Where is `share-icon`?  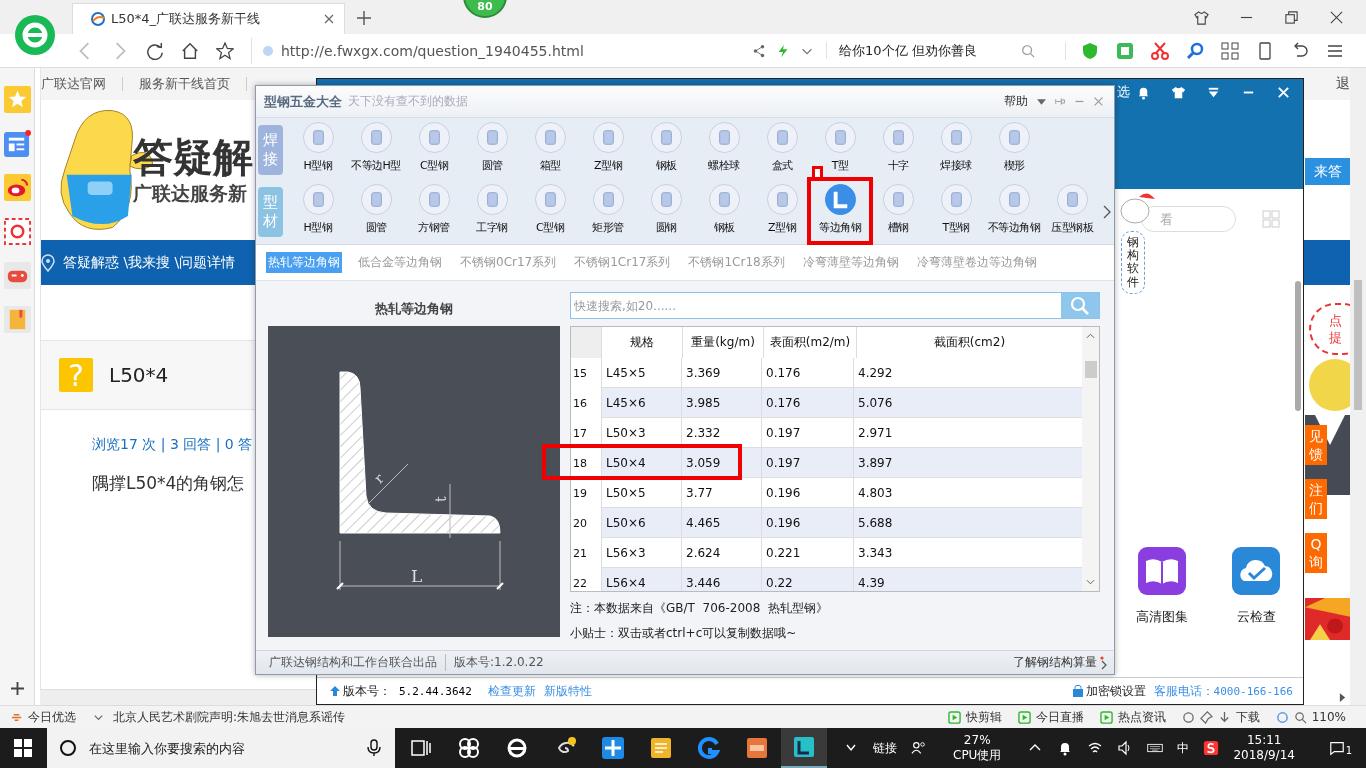 share-icon is located at coordinates (759, 50).